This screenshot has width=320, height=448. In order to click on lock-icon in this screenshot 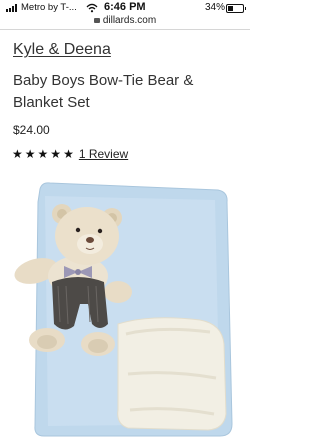, I will do `click(96, 20)`.